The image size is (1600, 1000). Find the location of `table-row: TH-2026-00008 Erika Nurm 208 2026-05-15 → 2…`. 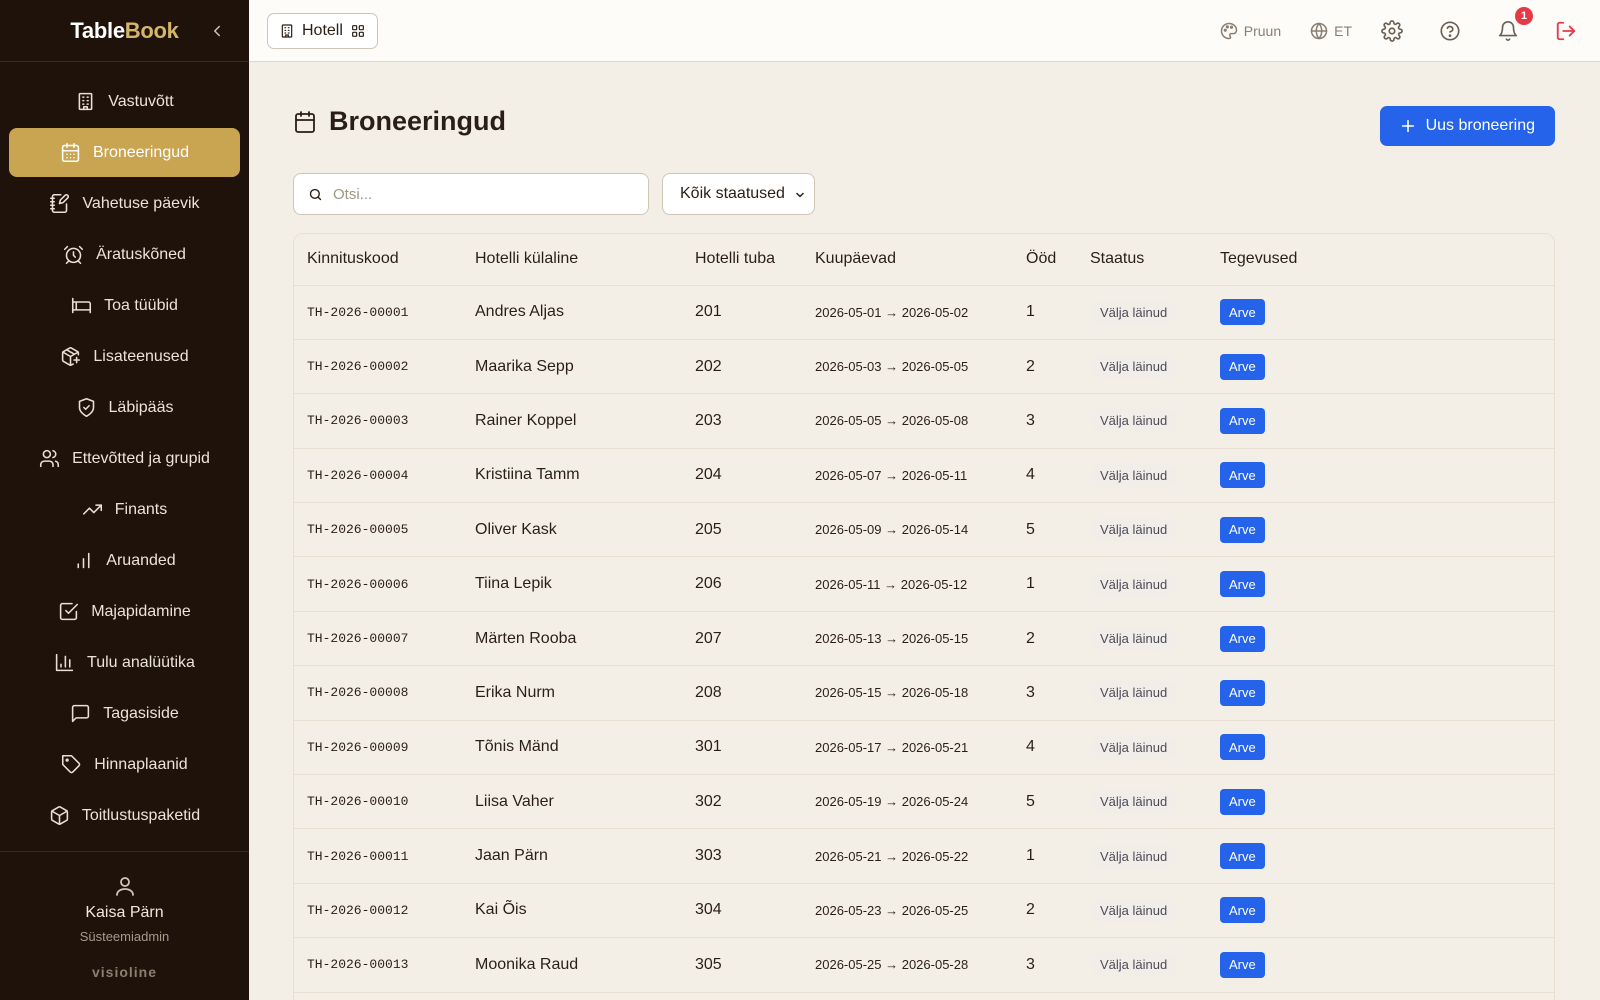

table-row: TH-2026-00008 Erika Nurm 208 2026-05-15 → 2… is located at coordinates (924, 693).